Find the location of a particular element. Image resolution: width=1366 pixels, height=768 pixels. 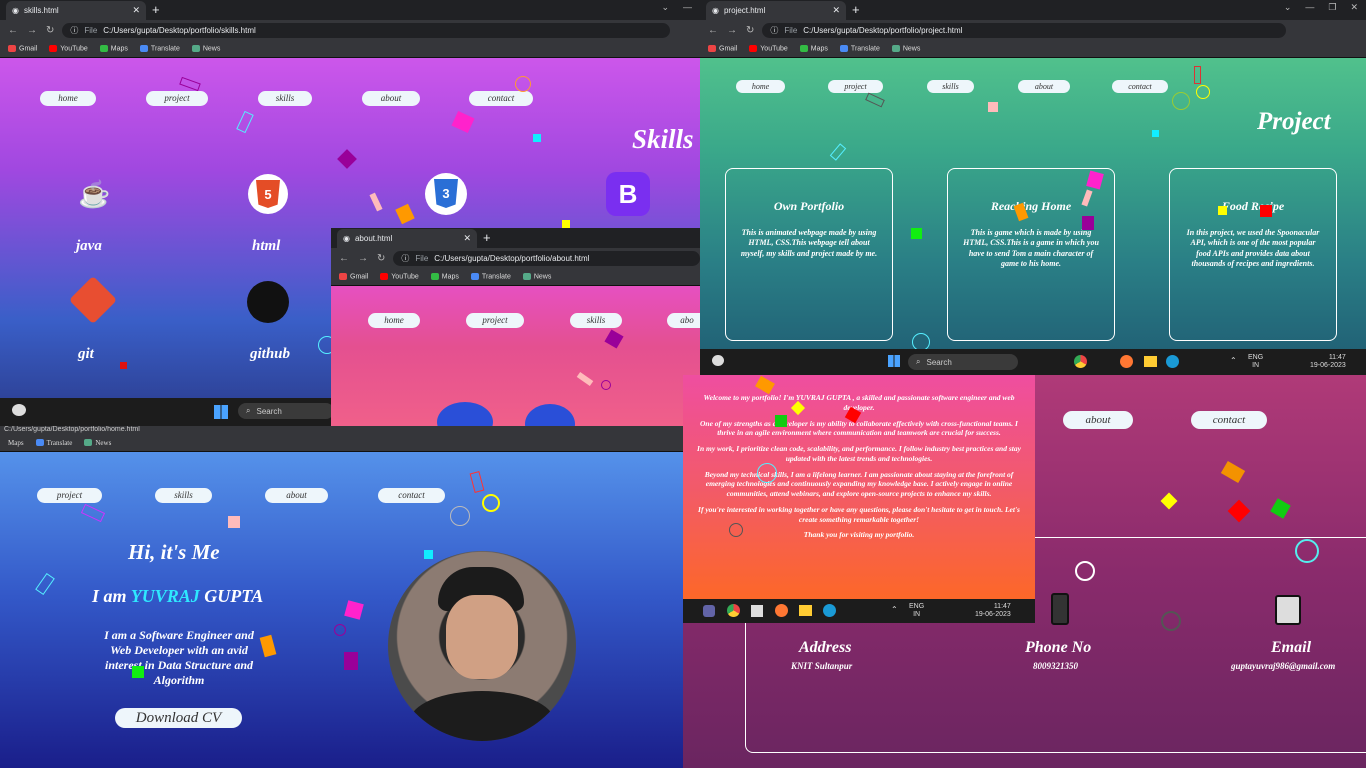

lang-top: ENG is located at coordinates (1256, 357).